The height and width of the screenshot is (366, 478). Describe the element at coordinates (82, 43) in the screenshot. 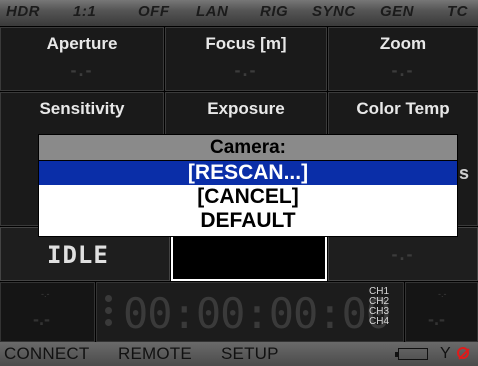

I see `aperture-label: Aperture` at that location.